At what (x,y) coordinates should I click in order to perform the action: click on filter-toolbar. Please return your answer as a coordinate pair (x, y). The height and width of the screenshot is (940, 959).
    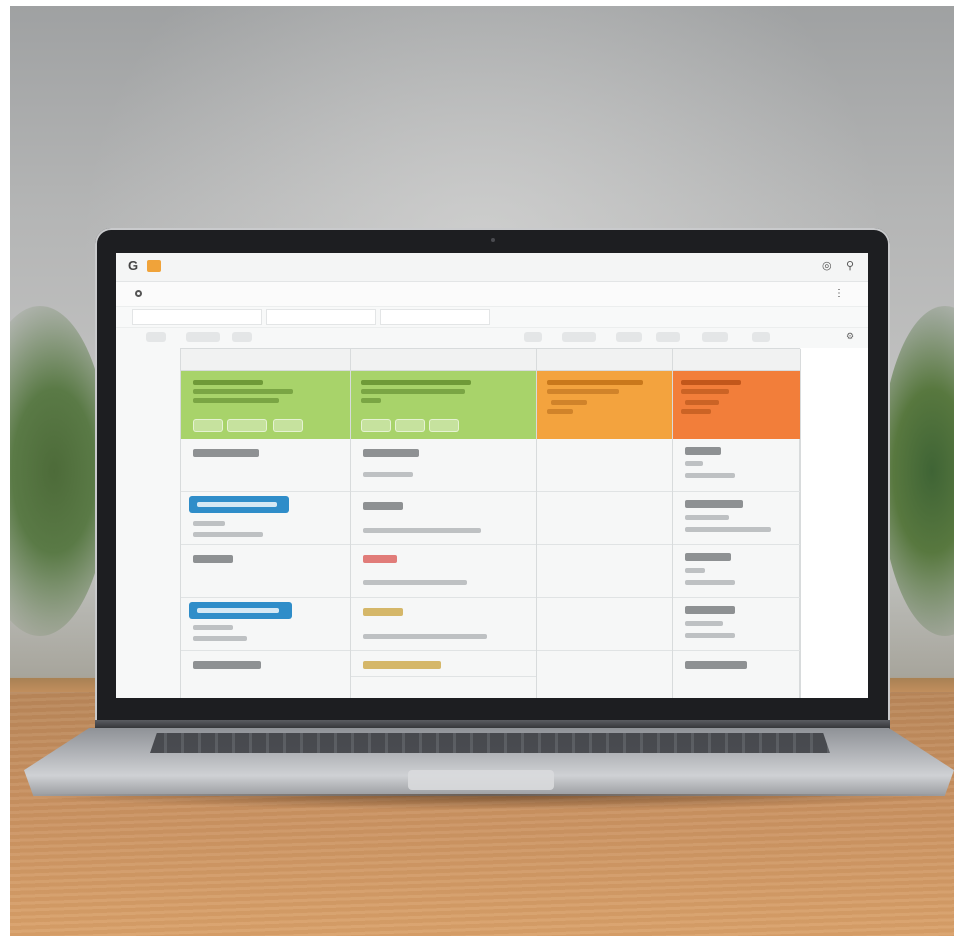
    Looking at the image, I should click on (492, 337).